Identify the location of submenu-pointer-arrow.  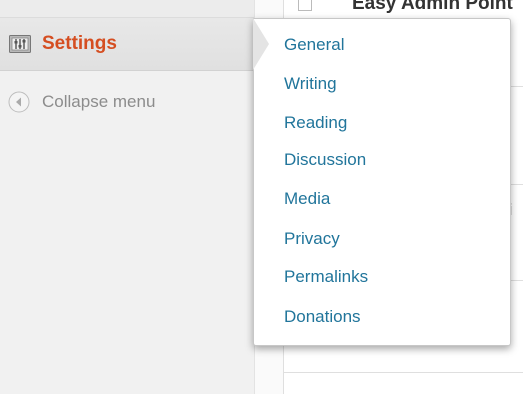
(261, 44).